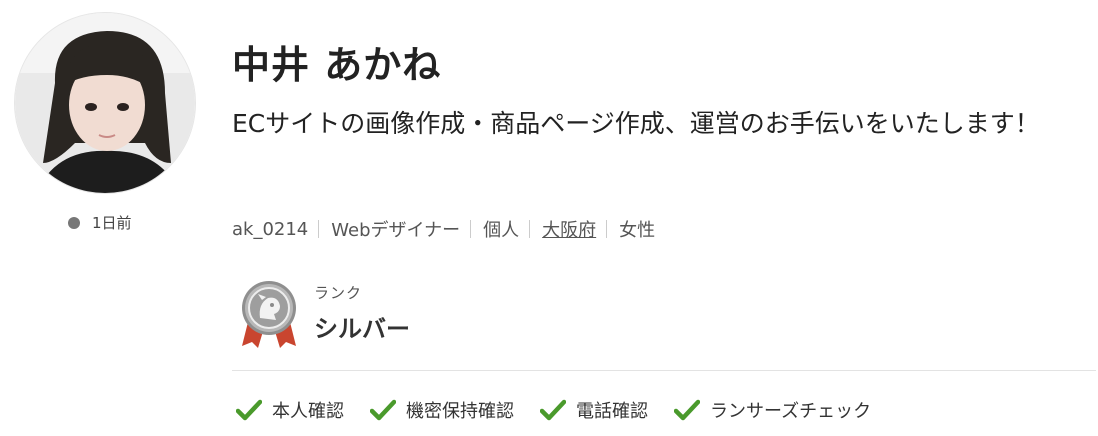 This screenshot has height=436, width=1098. What do you see at coordinates (460, 411) in the screenshot?
I see `verification-label: 機密保持確認` at bounding box center [460, 411].